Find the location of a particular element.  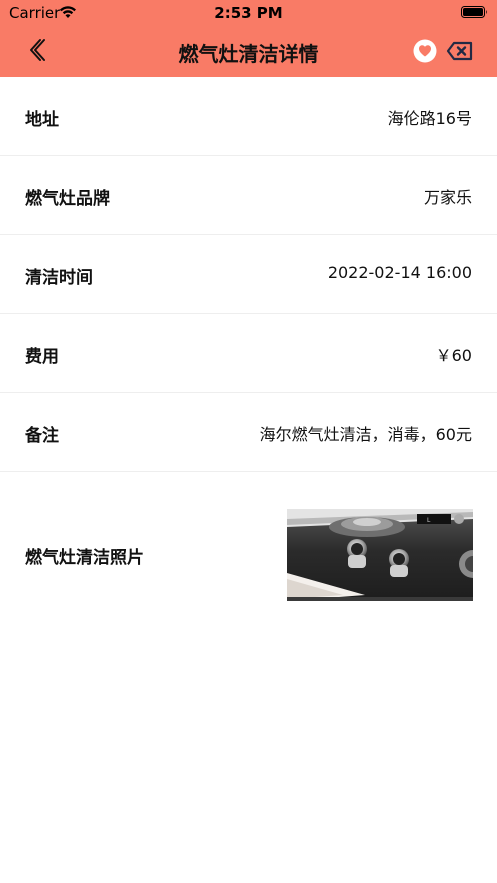

brand-label: 燃气灶品牌 is located at coordinates (67, 199).